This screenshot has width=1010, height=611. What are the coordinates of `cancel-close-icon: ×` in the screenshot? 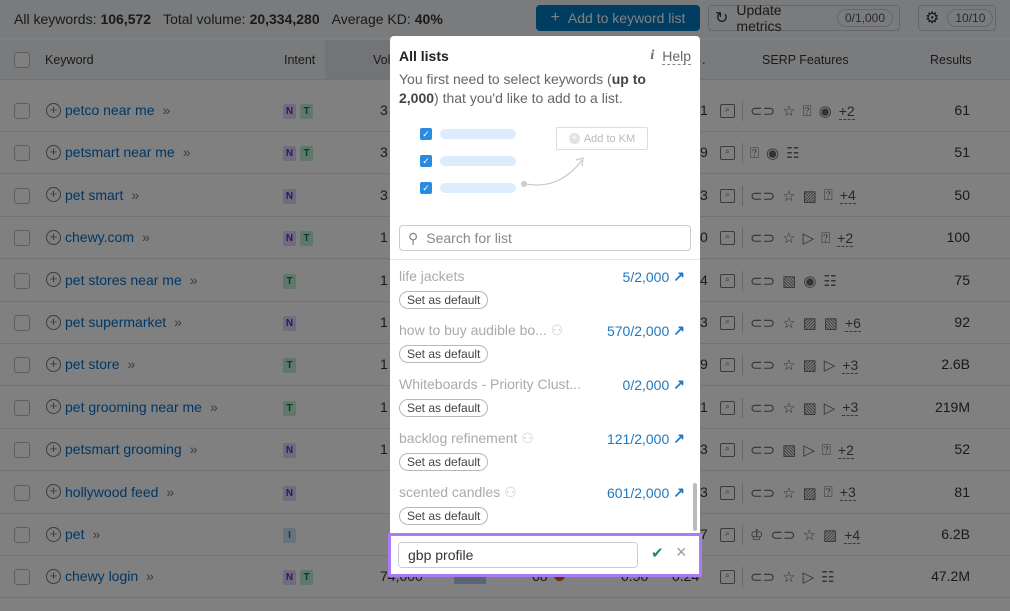 It's located at (681, 552).